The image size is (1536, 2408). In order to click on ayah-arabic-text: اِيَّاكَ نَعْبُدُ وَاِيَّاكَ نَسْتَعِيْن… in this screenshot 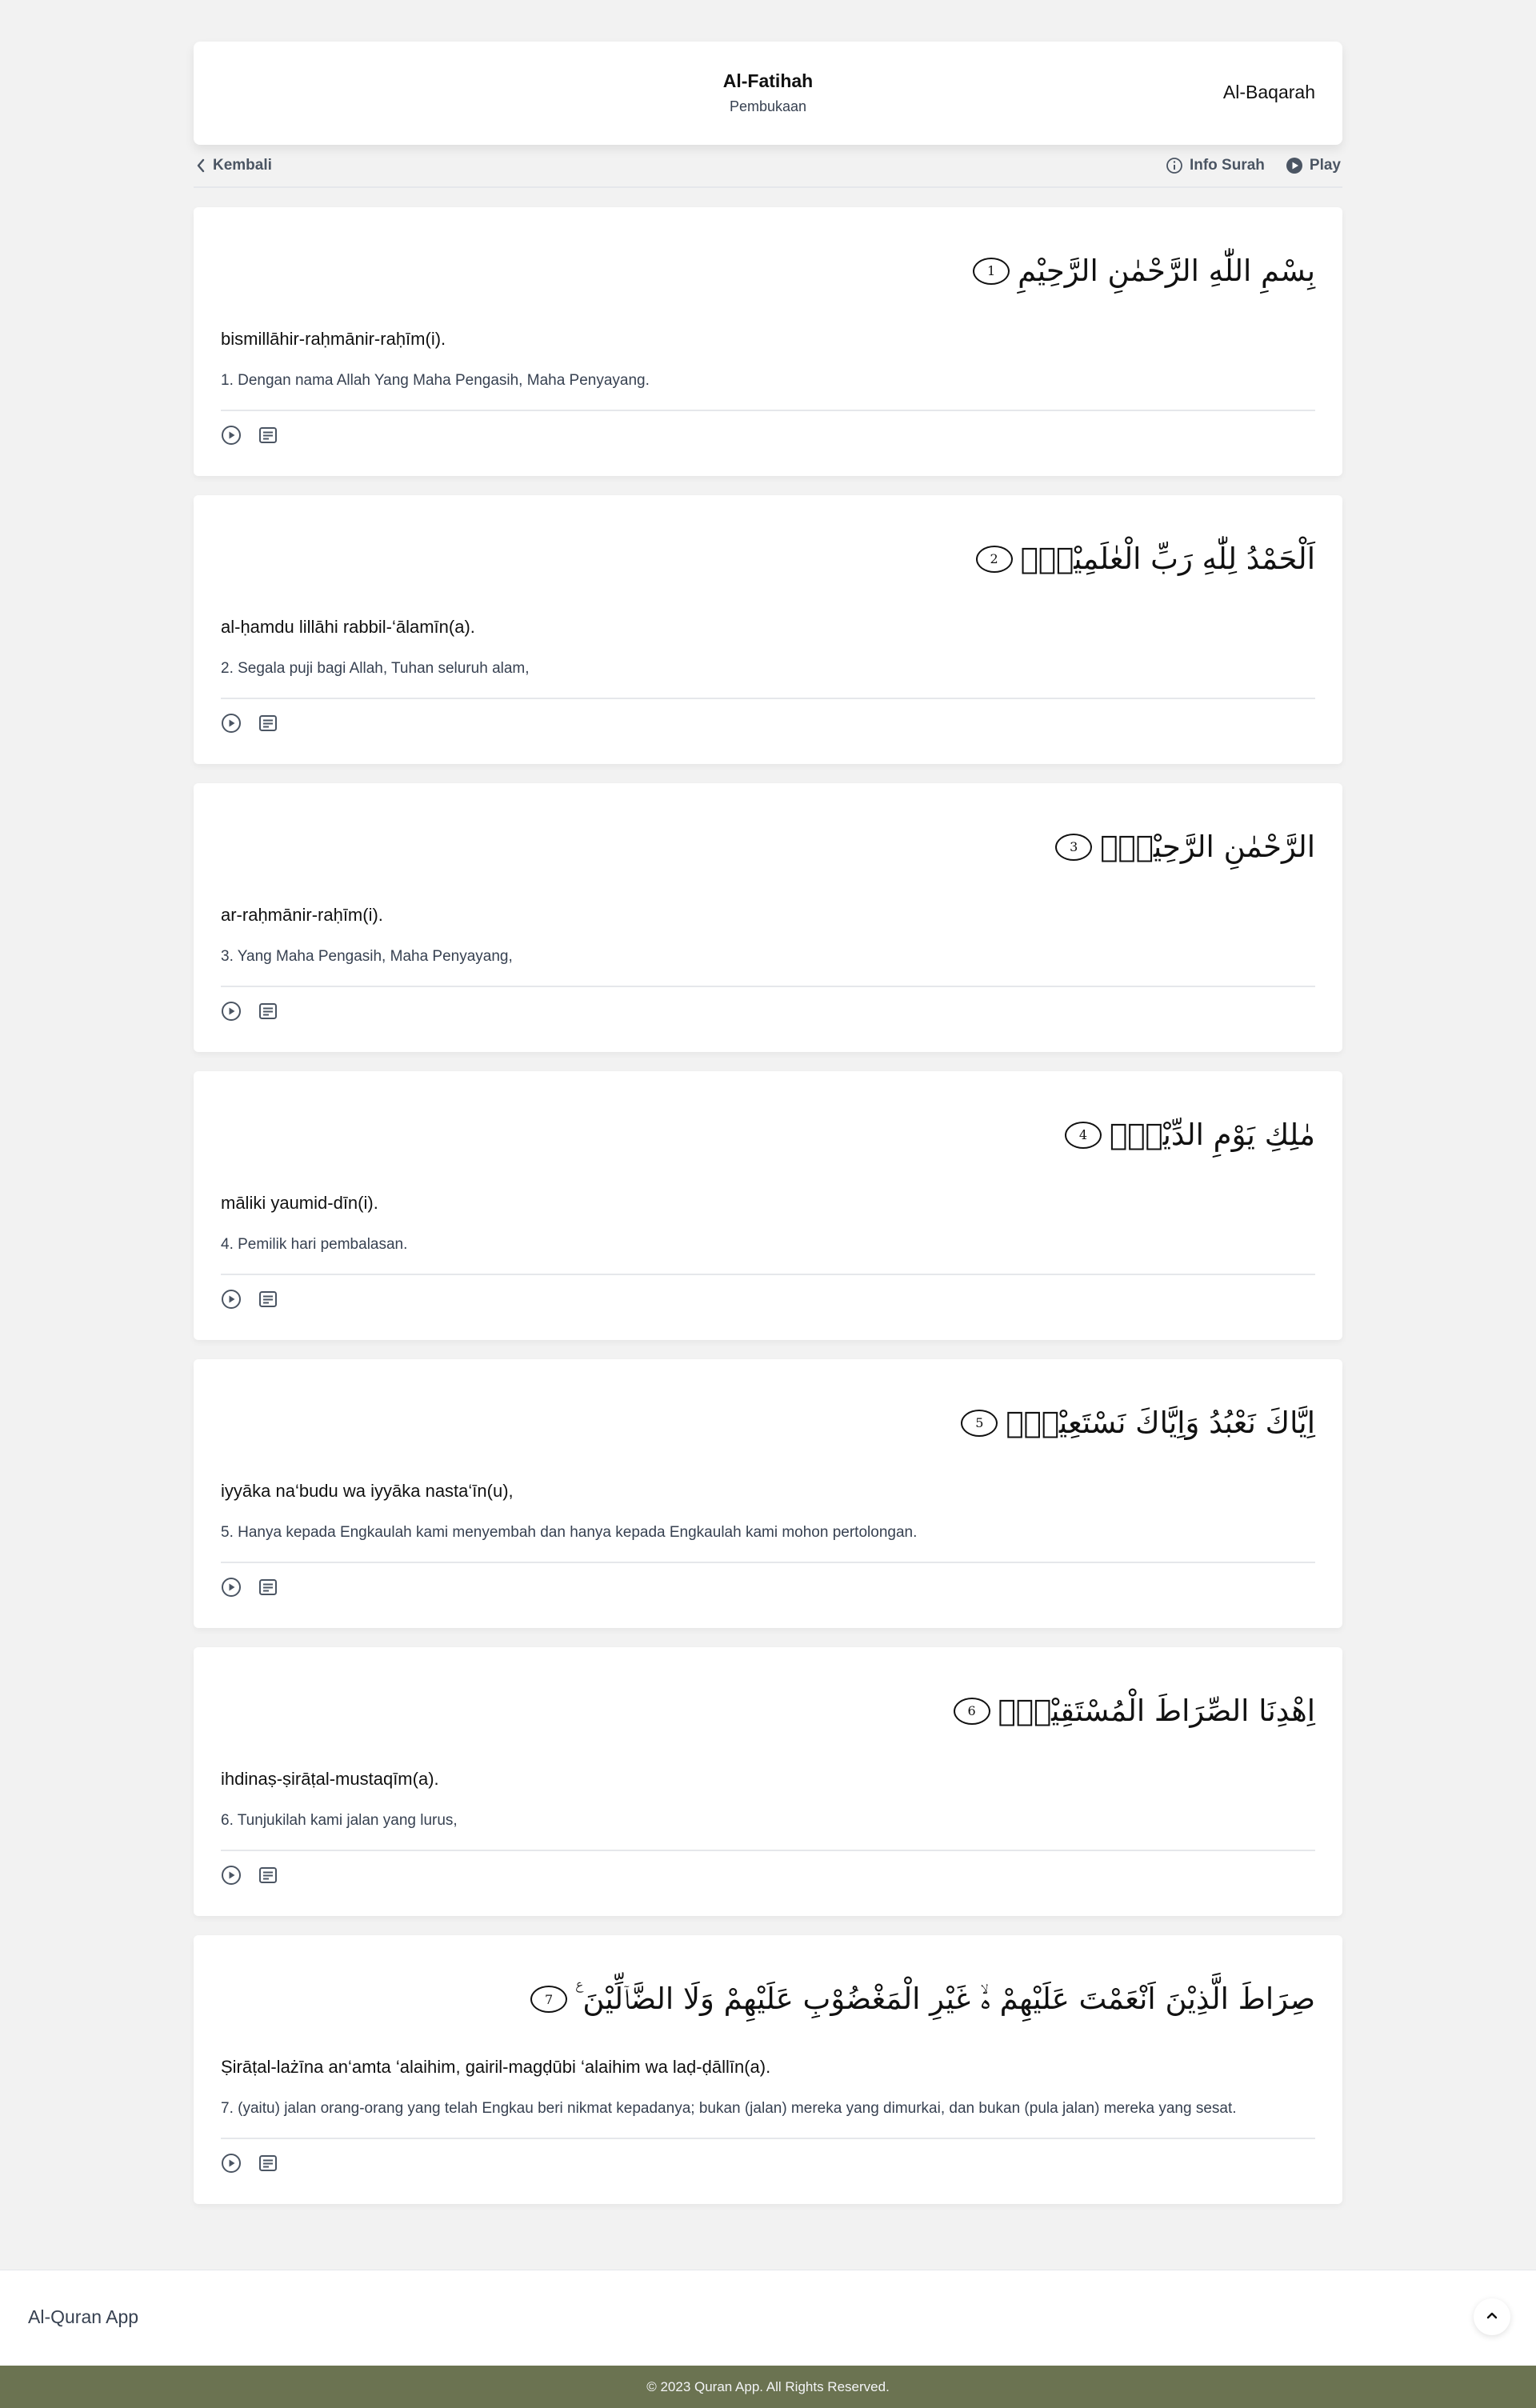, I will do `click(1160, 1423)`.